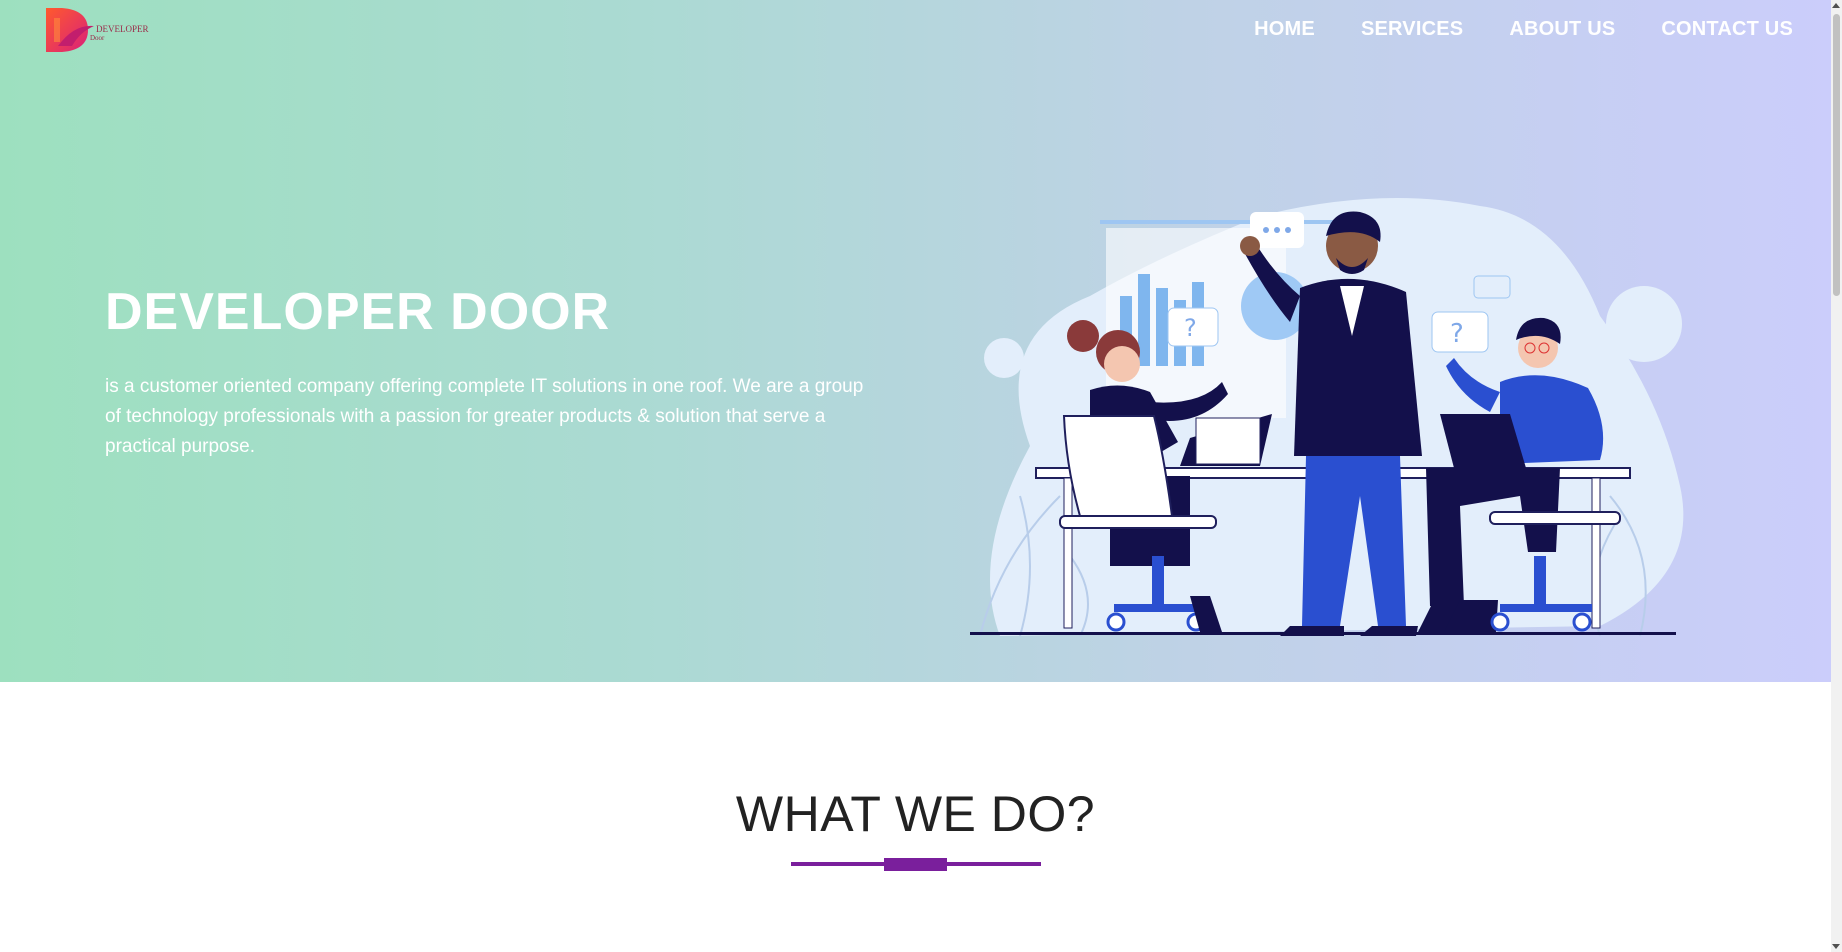 The width and height of the screenshot is (1842, 952). What do you see at coordinates (1412, 29) in the screenshot?
I see `nav-services: SERVICES` at bounding box center [1412, 29].